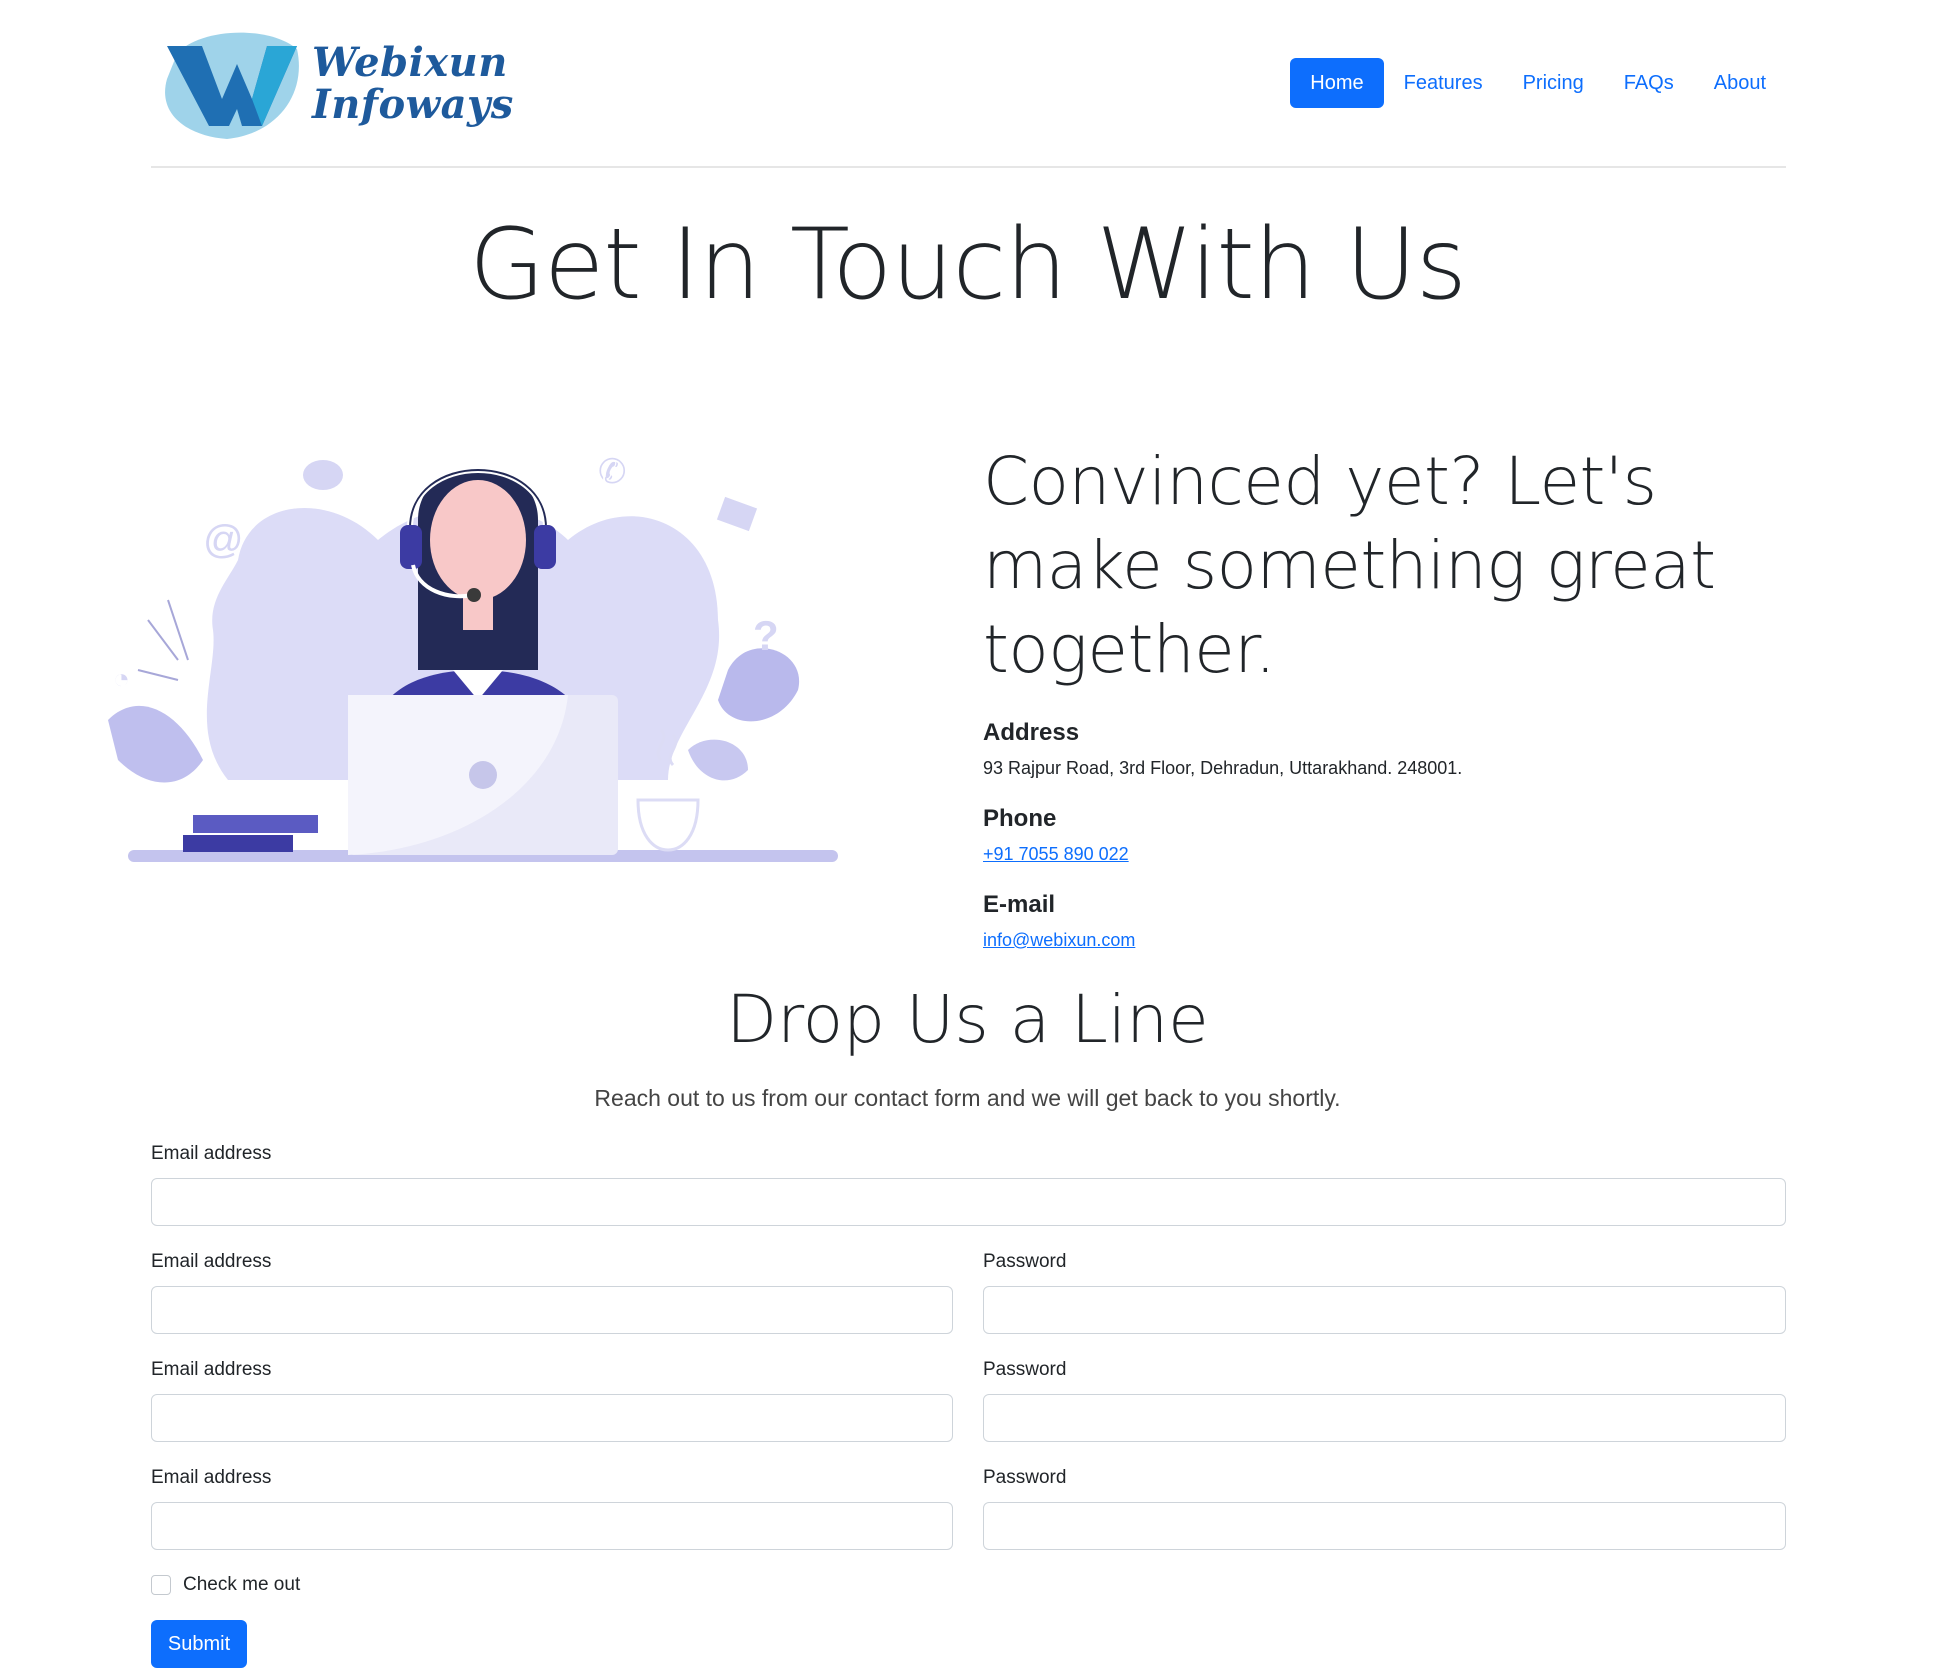 The width and height of the screenshot is (1935, 1668). I want to click on support-illustration: ✆ @ ? ◔, so click(478, 650).